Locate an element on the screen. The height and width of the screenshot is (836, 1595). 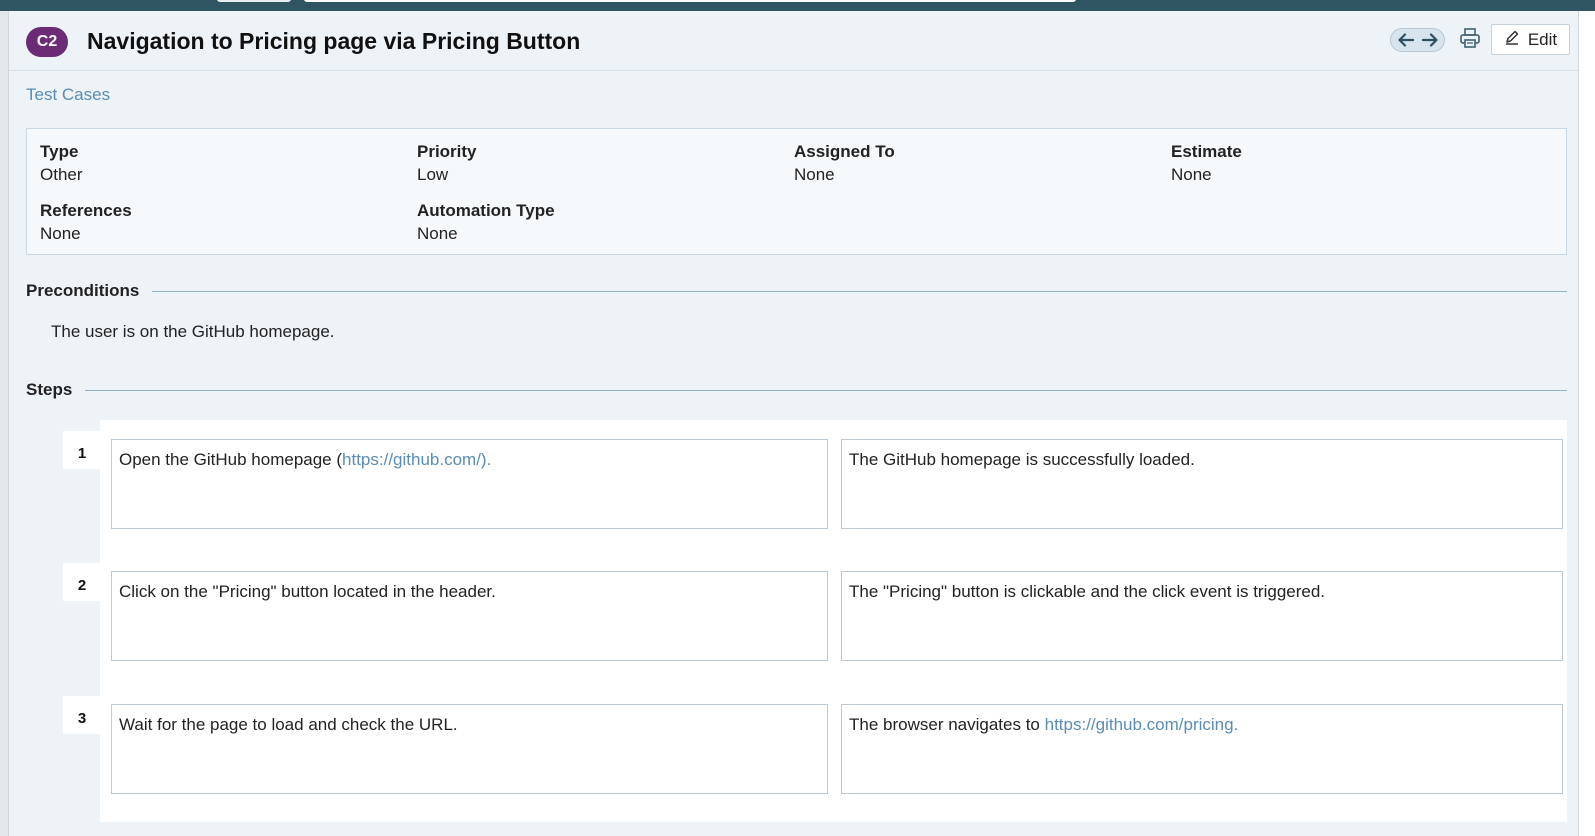
preconditions-heading: Preconditions is located at coordinates (83, 290).